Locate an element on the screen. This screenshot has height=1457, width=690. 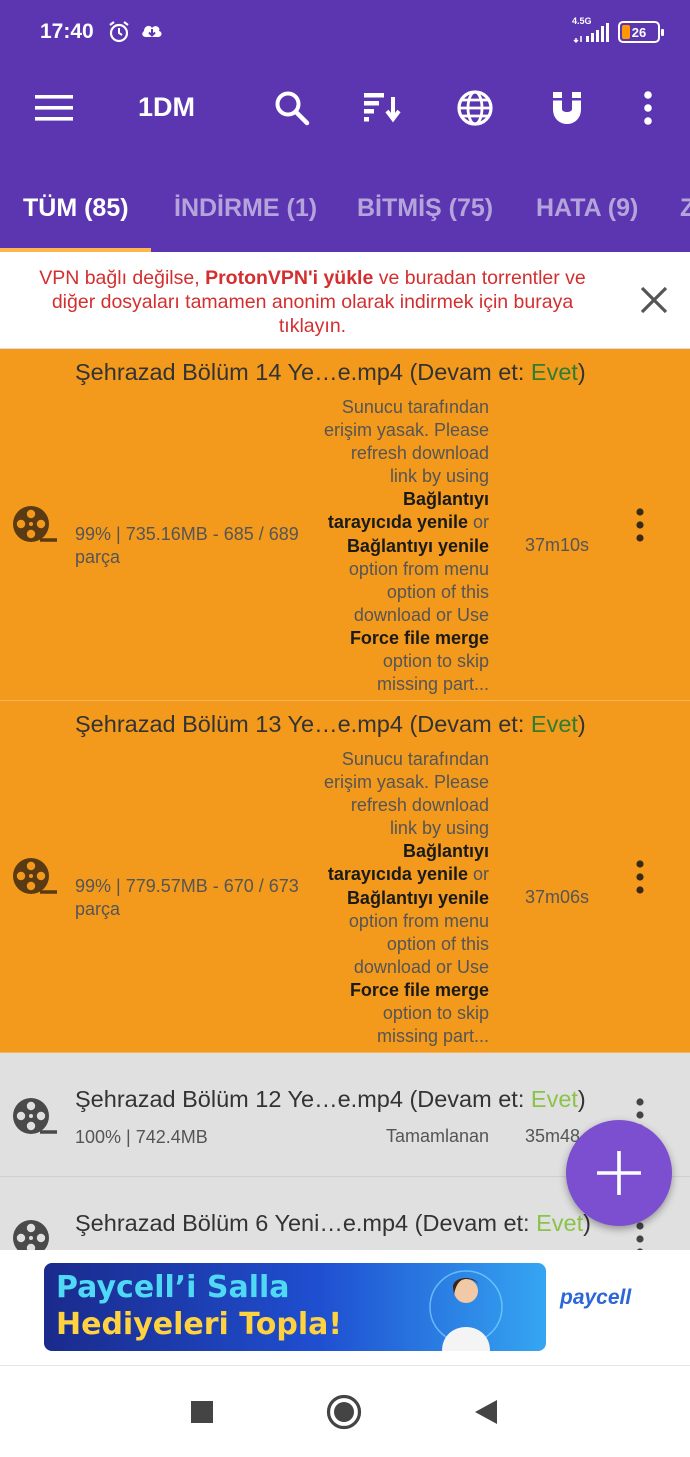
signal-icon: 4.5G is located at coordinates (592, 30).